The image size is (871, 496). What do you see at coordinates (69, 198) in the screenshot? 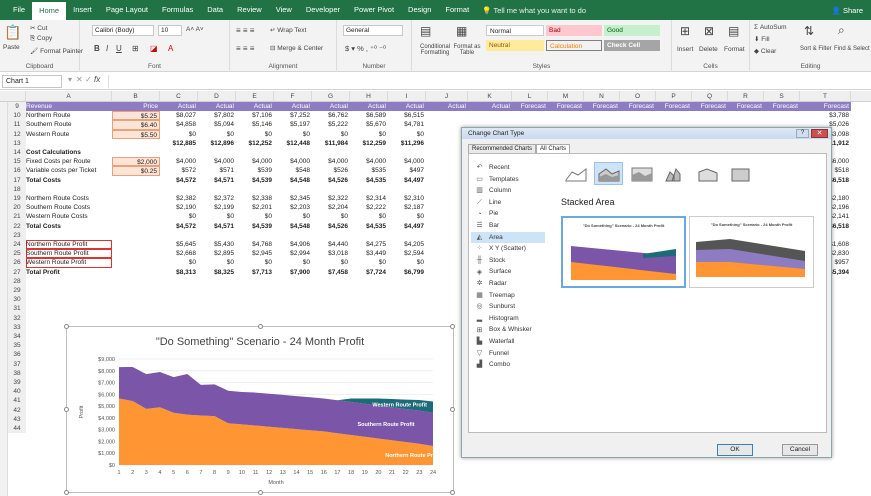
I see `cell-label: Northern Route Costs` at bounding box center [69, 198].